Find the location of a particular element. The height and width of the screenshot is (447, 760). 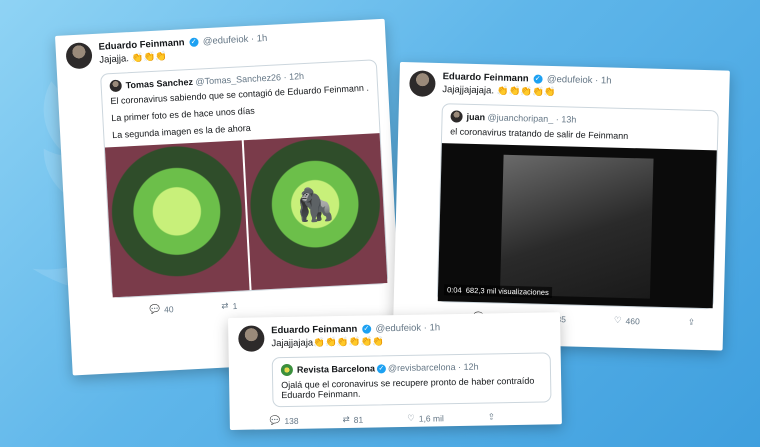

clap-emoji: 👏👏👏👏👏 is located at coordinates (526, 92).